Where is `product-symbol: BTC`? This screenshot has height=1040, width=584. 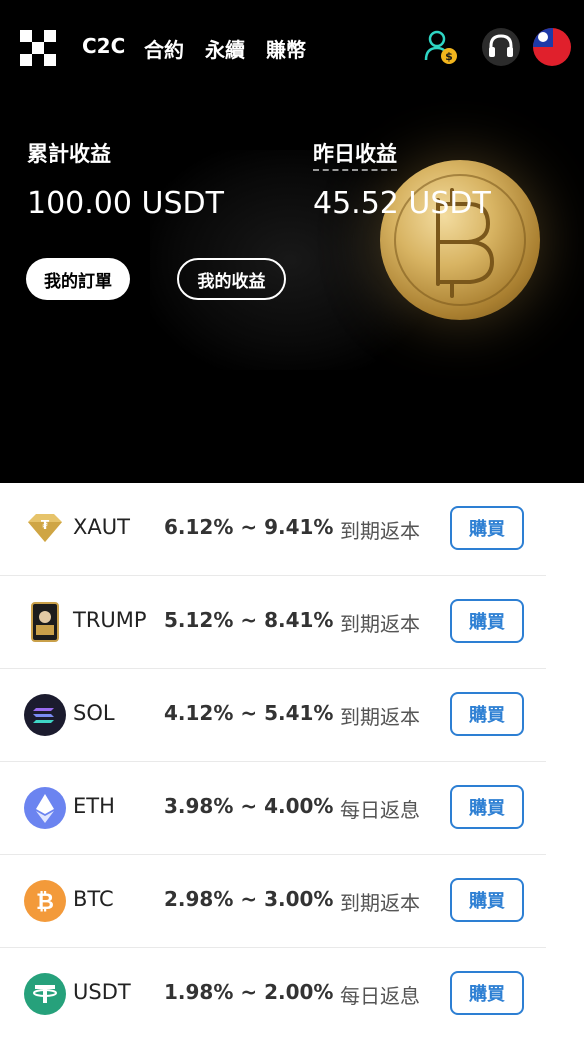 product-symbol: BTC is located at coordinates (93, 899).